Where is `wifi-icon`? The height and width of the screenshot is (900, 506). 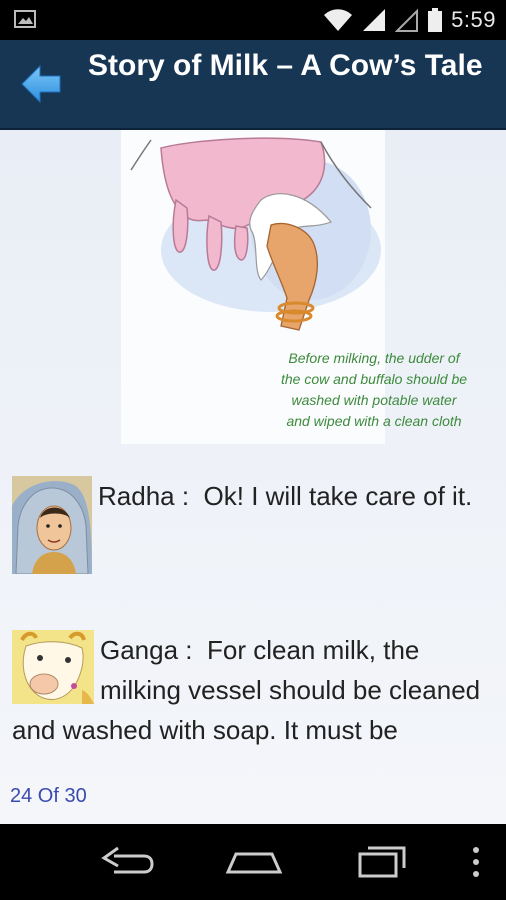
wifi-icon is located at coordinates (338, 20).